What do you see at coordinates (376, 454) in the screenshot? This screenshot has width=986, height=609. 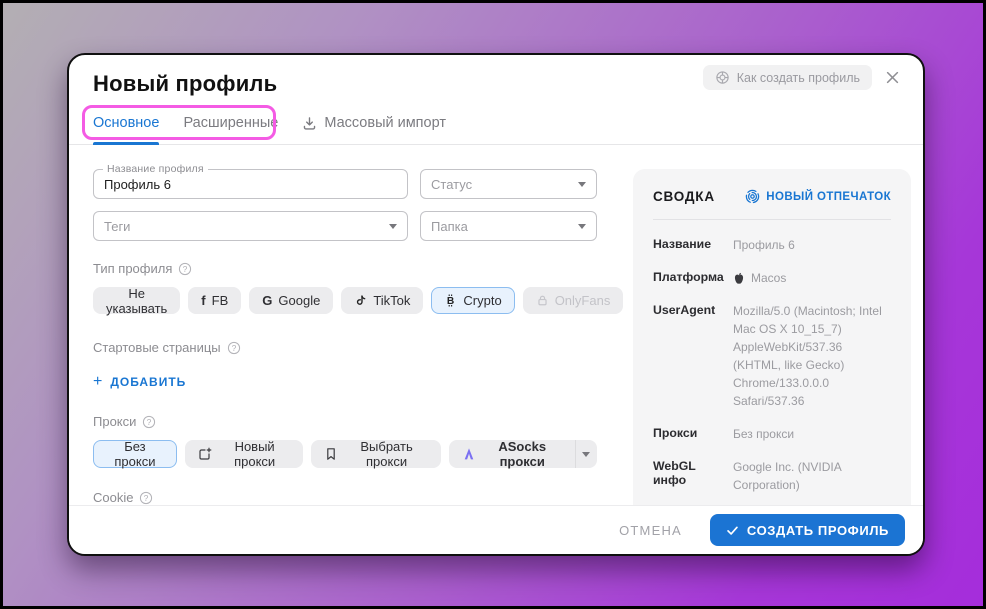 I see `select-proxy-button: Выбрать прокси` at bounding box center [376, 454].